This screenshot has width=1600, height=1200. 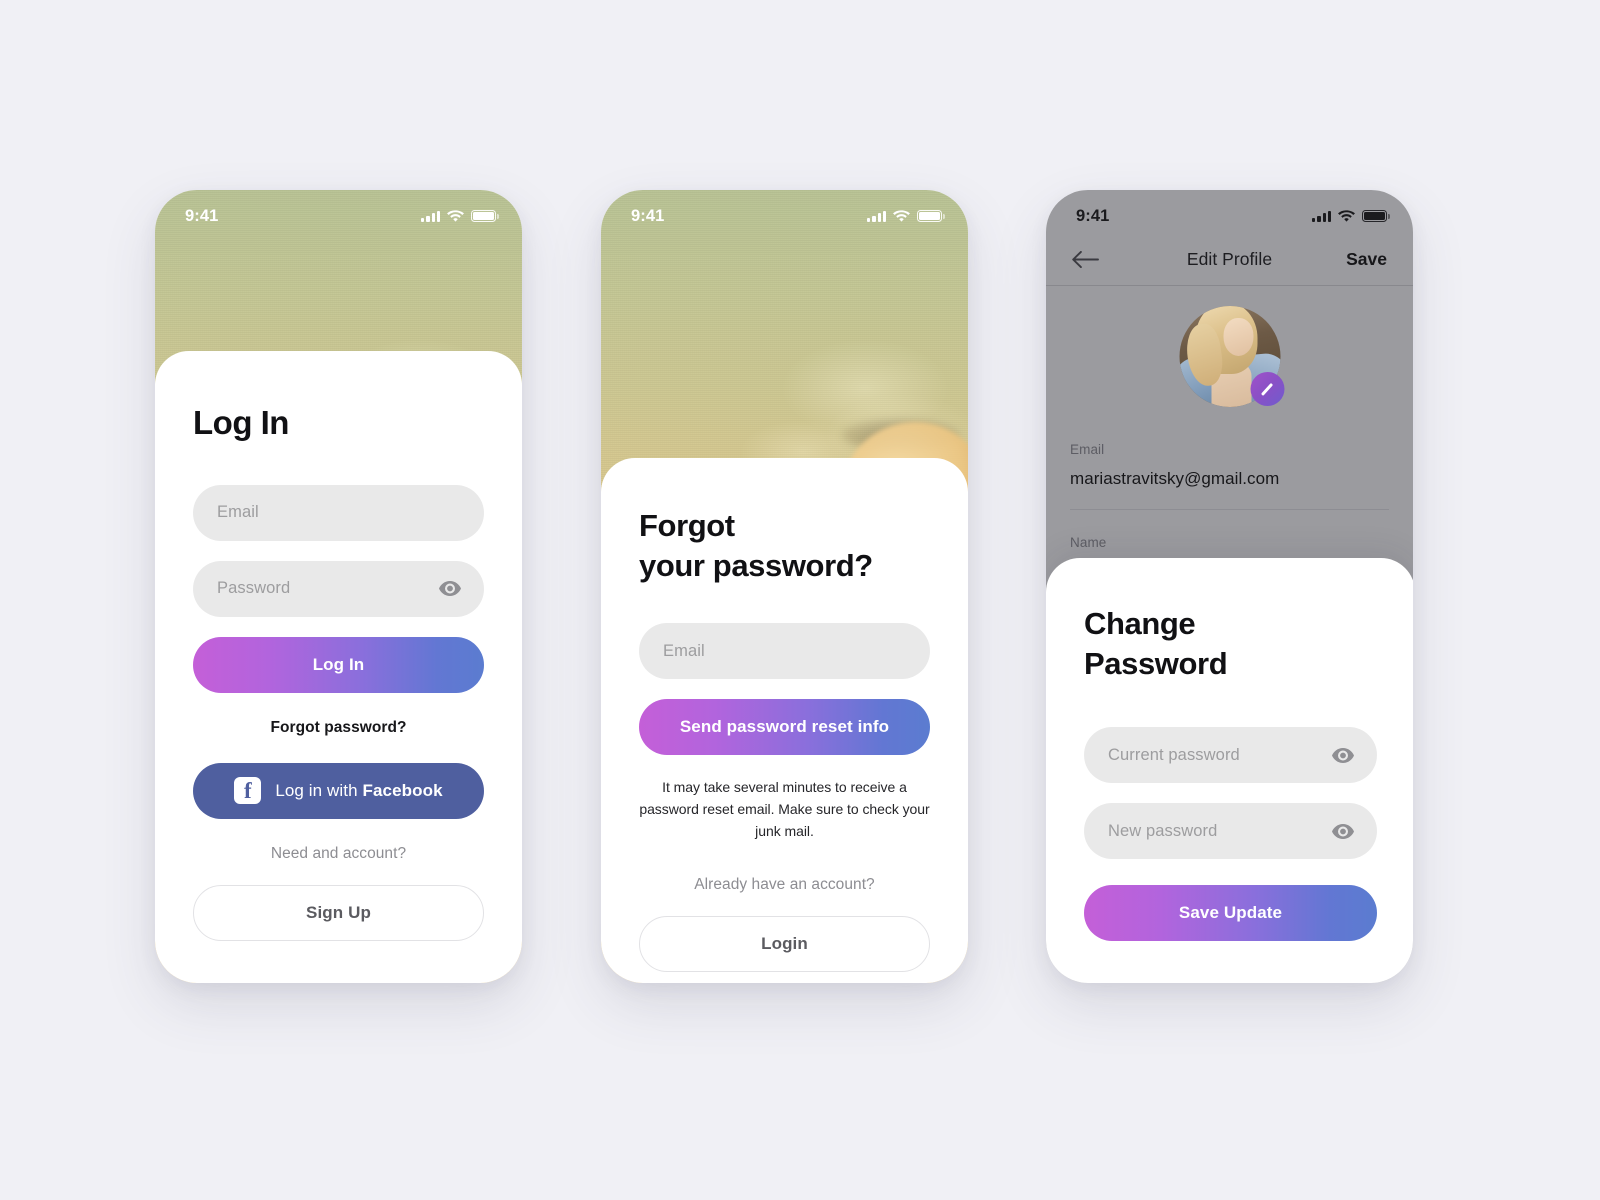 I want to click on page-title: Forgot your password?, so click(x=784, y=545).